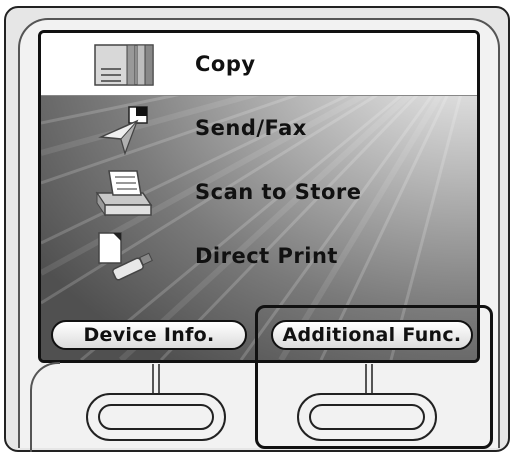  I want to click on send-fax-icon, so click(123, 130).